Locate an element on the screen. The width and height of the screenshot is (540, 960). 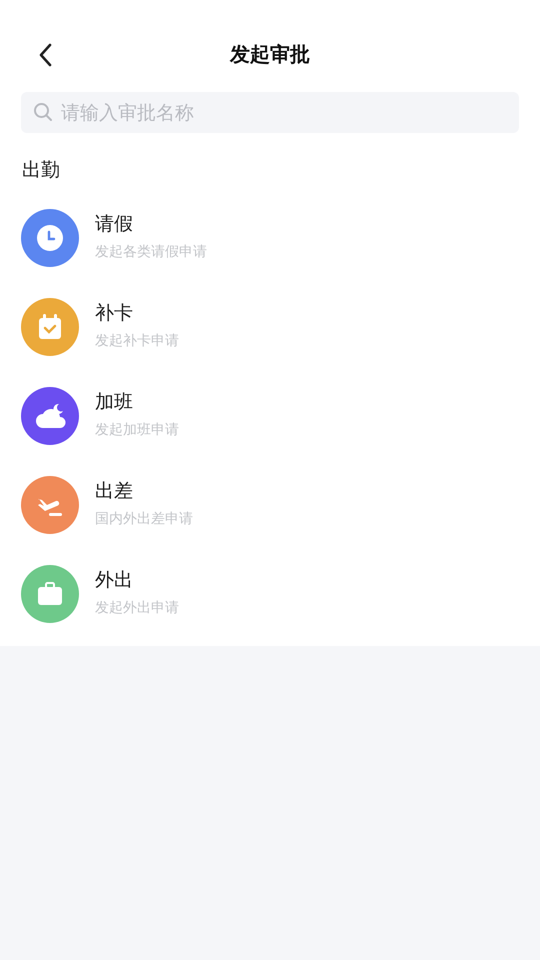
calendar-check-icon is located at coordinates (50, 326).